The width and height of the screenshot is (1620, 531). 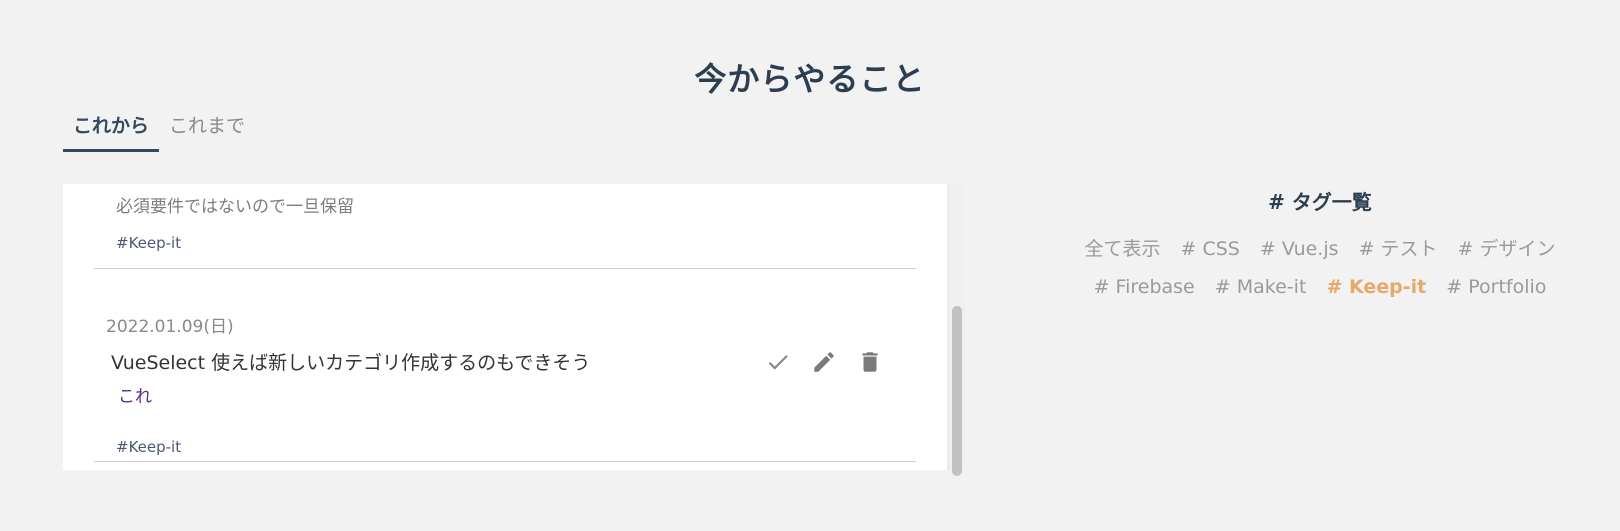 I want to click on edit-button, so click(x=824, y=362).